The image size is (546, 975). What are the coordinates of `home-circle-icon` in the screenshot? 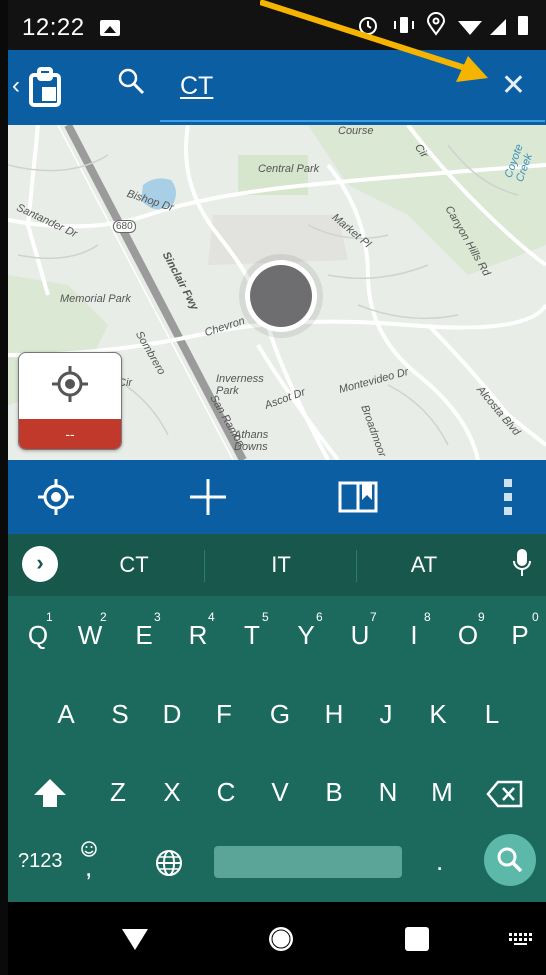 It's located at (281, 941).